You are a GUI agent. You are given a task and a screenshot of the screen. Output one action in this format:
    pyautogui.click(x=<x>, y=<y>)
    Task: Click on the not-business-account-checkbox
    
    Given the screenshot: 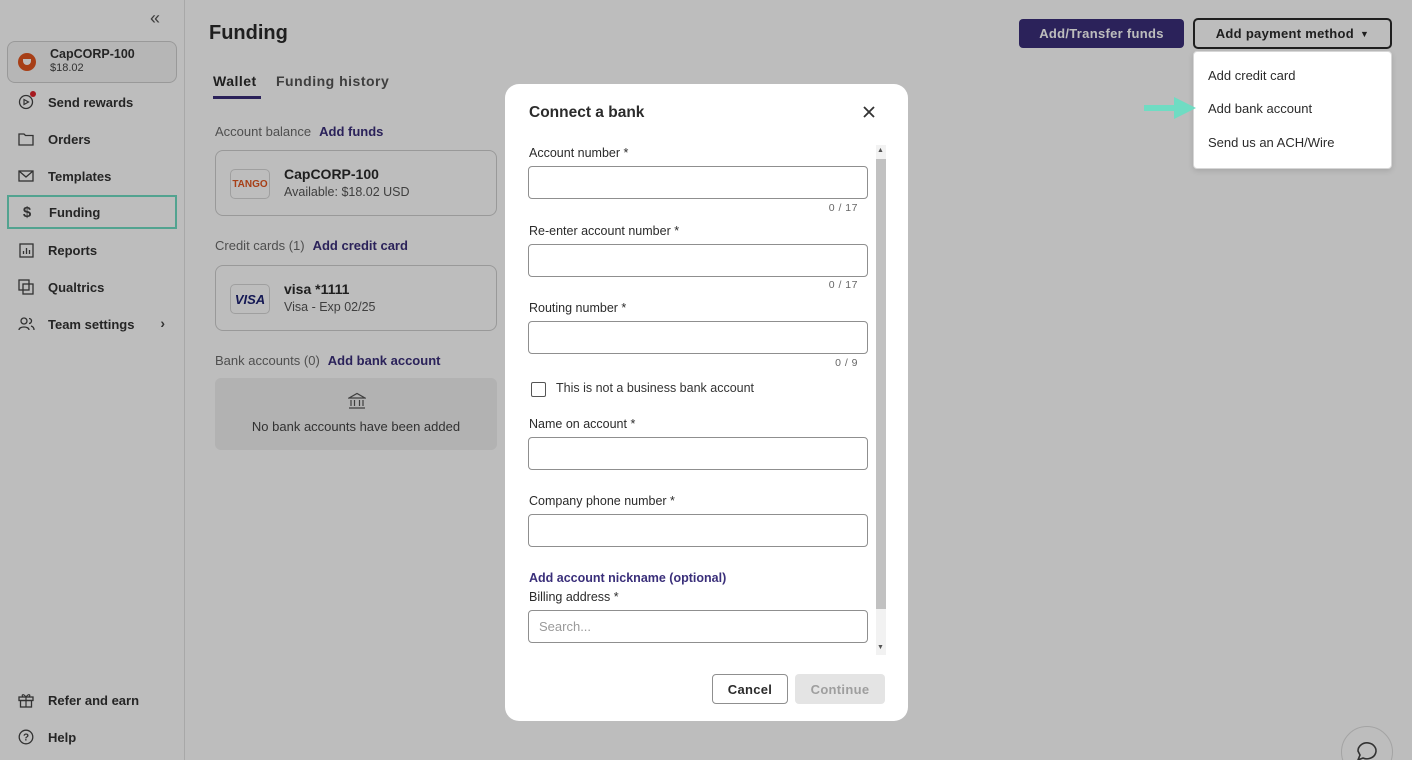 What is the action you would take?
    pyautogui.click(x=538, y=389)
    